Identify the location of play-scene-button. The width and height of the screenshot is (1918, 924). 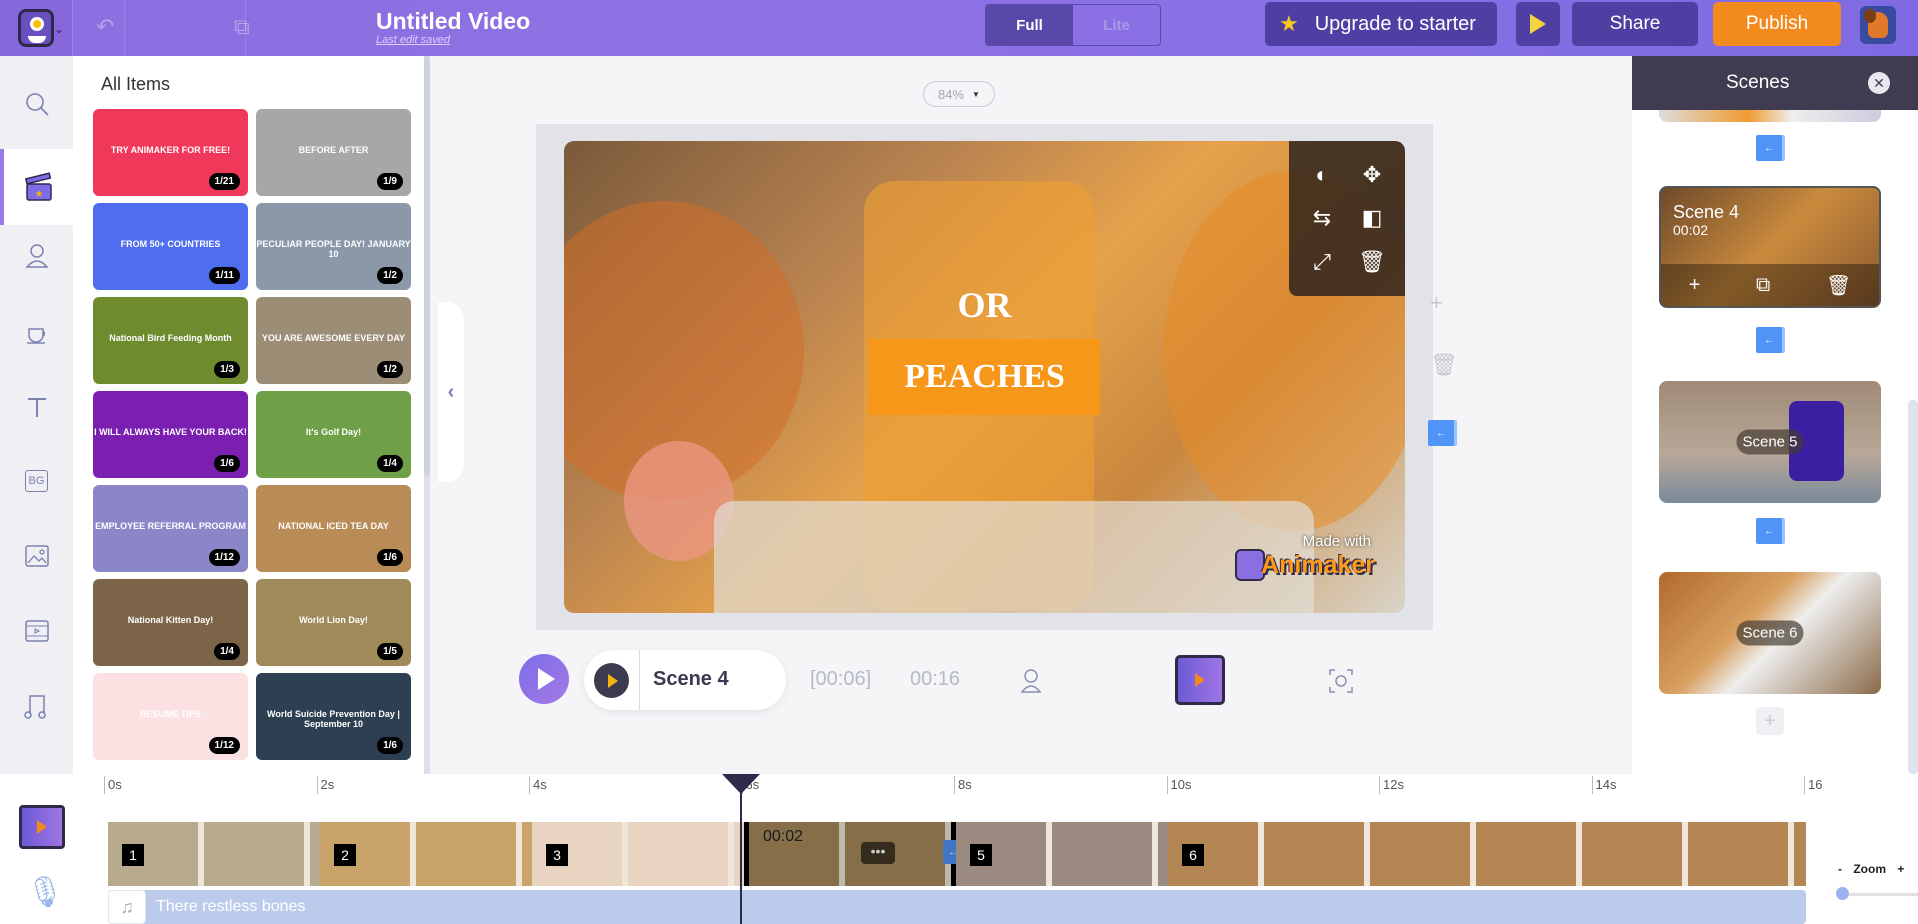
(611, 680).